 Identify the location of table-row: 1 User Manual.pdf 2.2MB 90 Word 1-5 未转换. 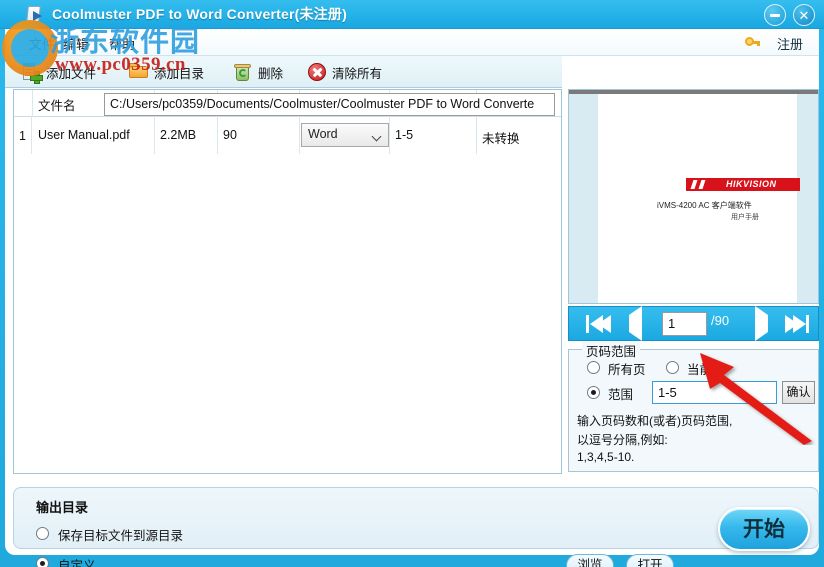
(287, 135).